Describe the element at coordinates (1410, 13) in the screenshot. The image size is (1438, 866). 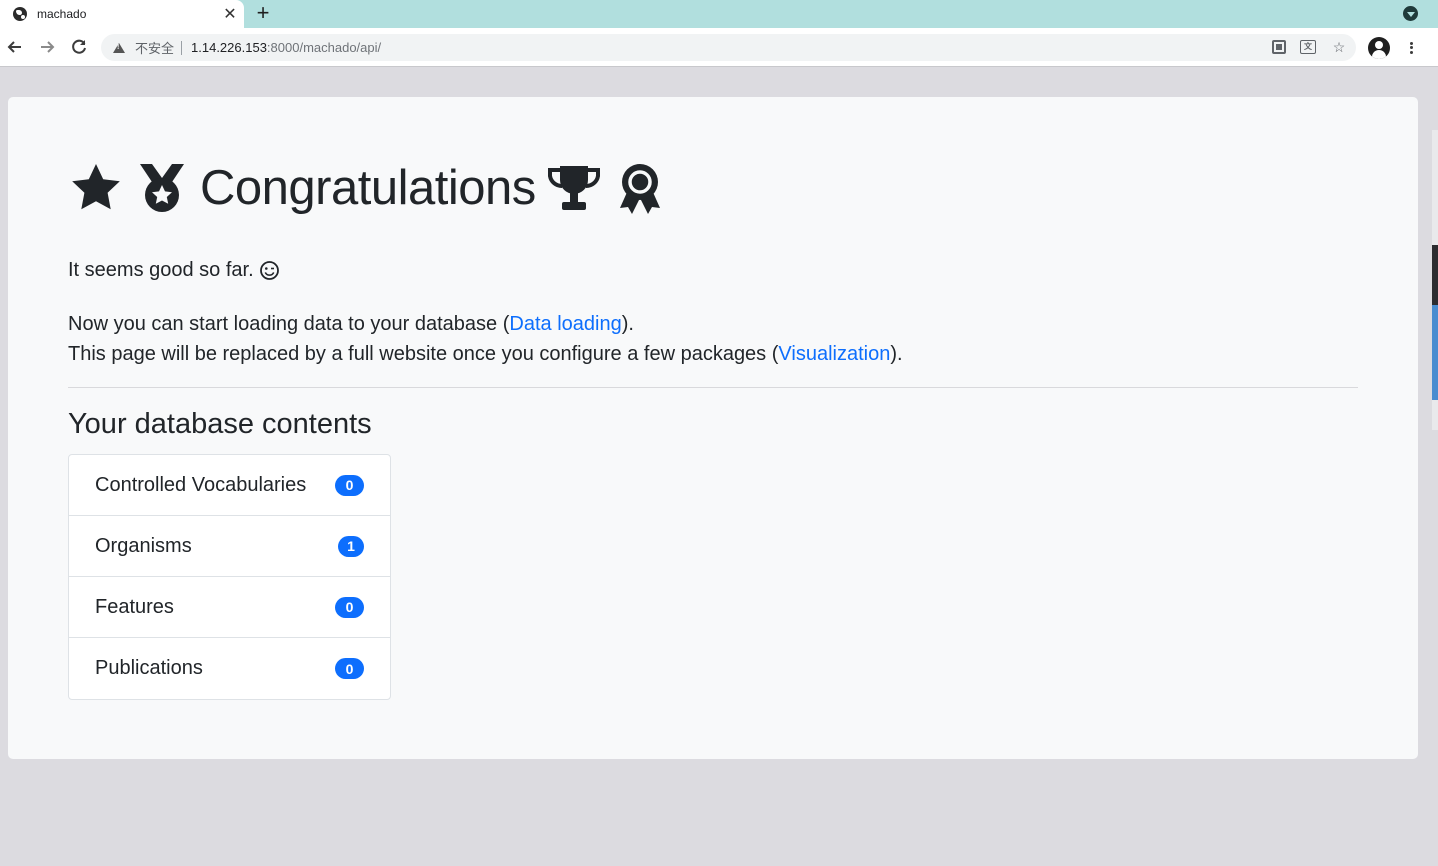
I see `tab-search-button` at that location.